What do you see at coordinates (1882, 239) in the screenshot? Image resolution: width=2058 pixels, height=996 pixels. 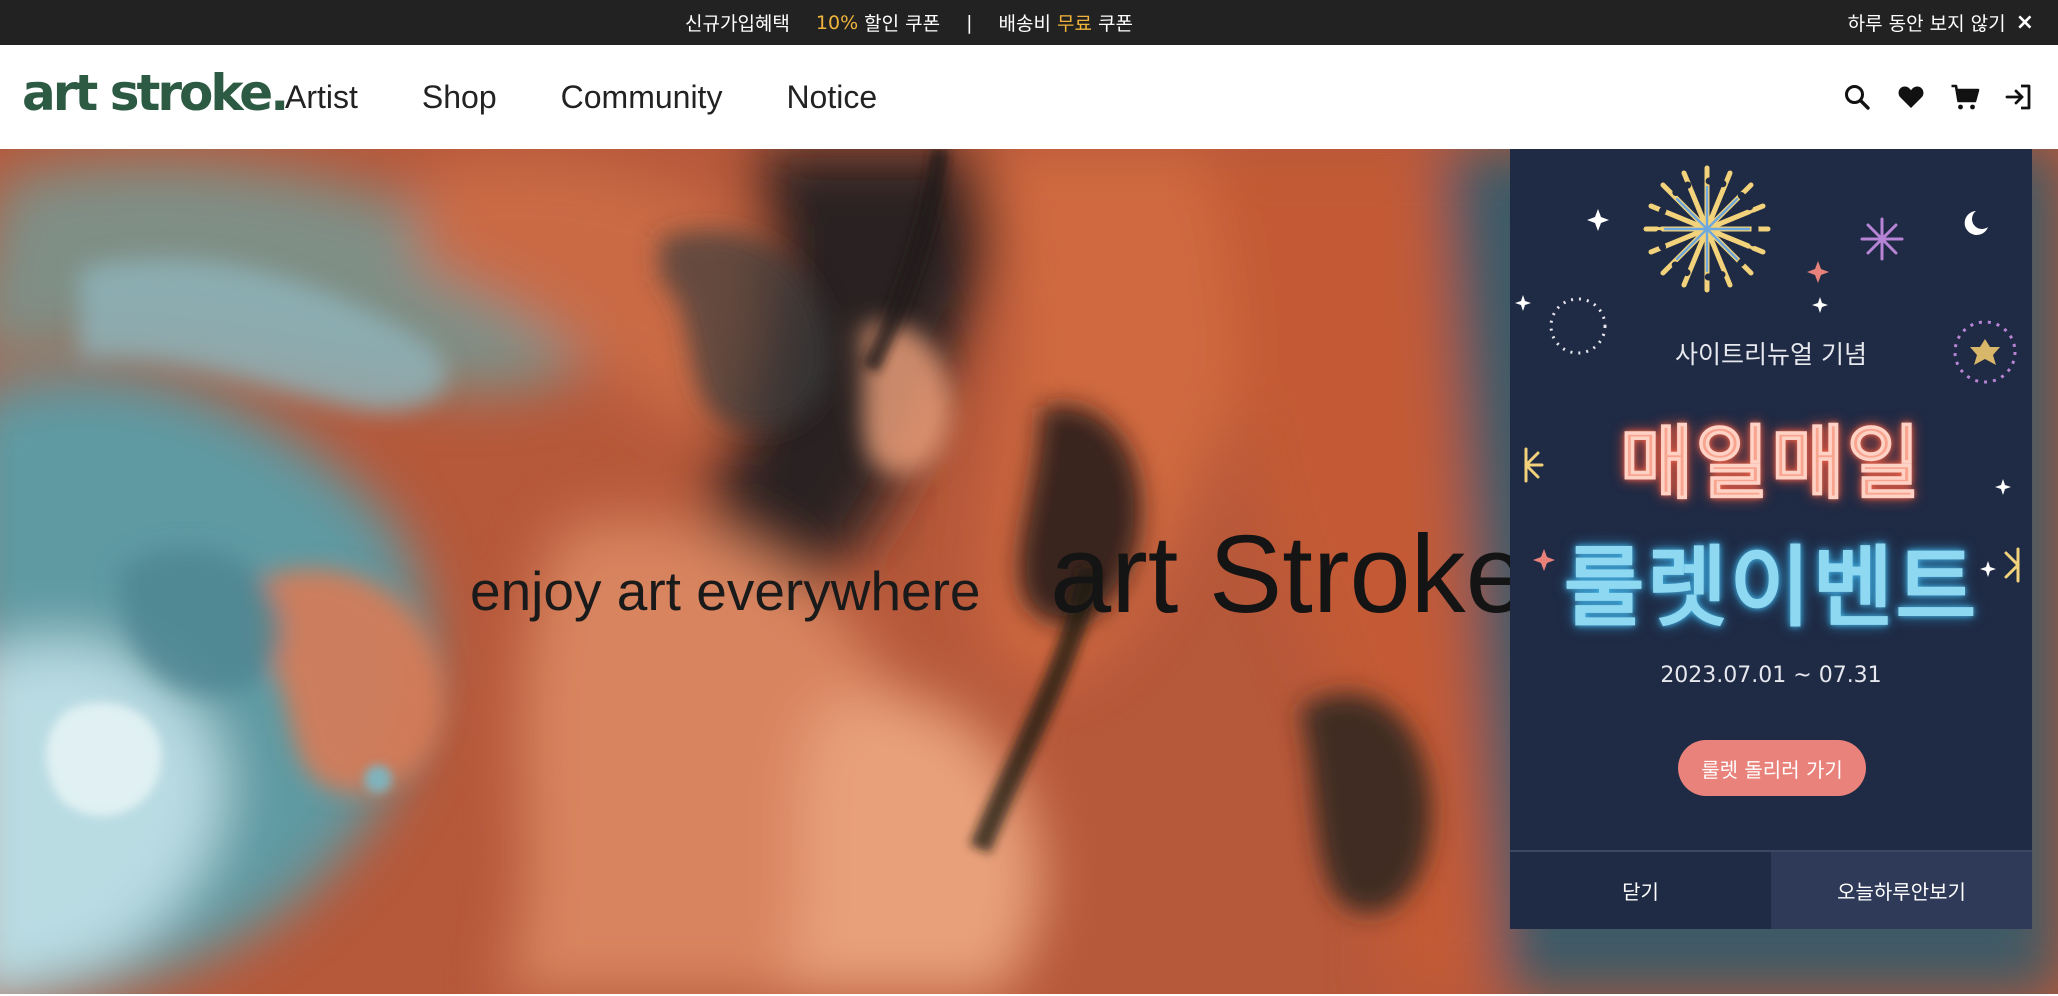 I see `firework-purple` at bounding box center [1882, 239].